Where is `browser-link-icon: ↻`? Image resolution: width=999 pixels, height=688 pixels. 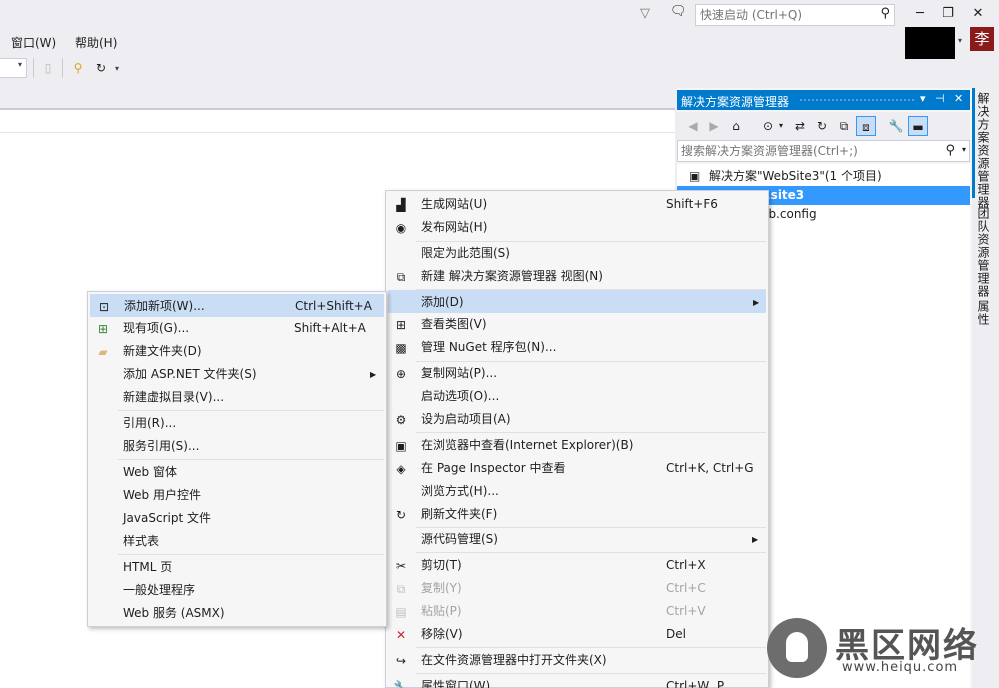
browser-link-icon: ↻ is located at coordinates (101, 68).